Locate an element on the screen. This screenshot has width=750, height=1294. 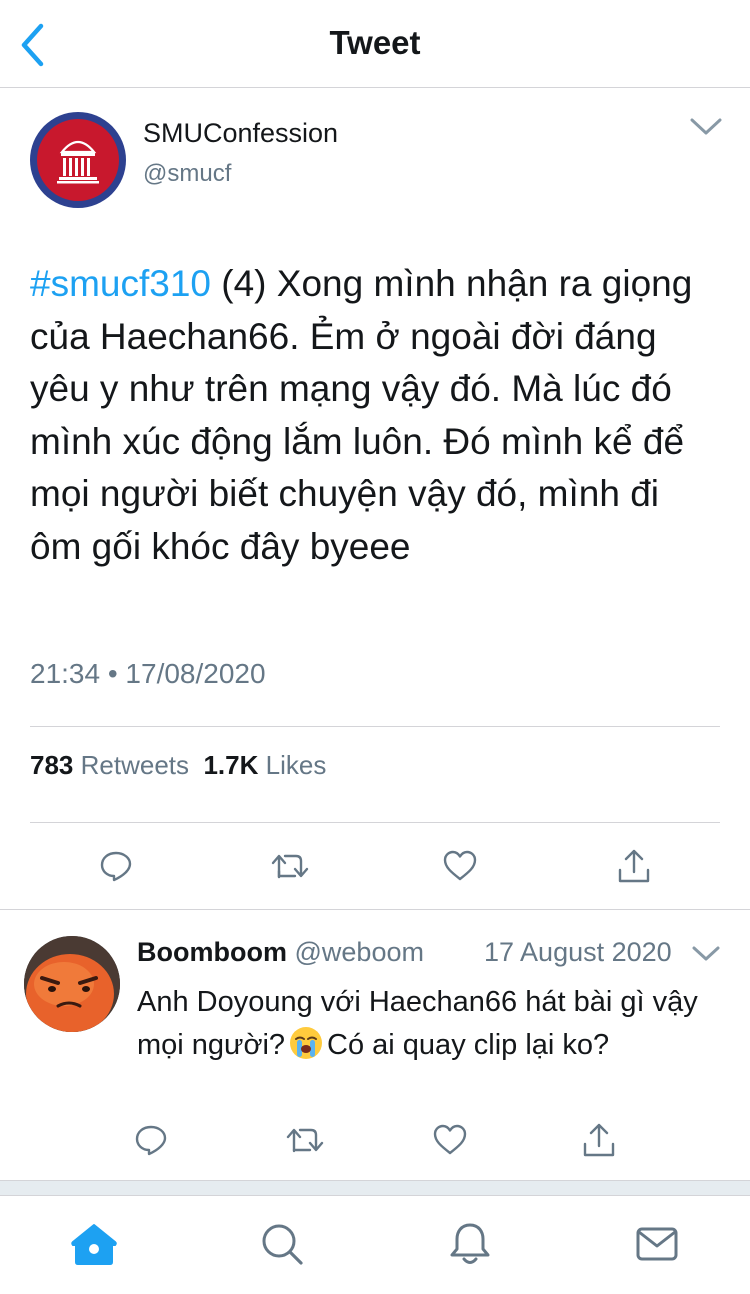
angry-face-avatar-icon is located at coordinates (72, 984).